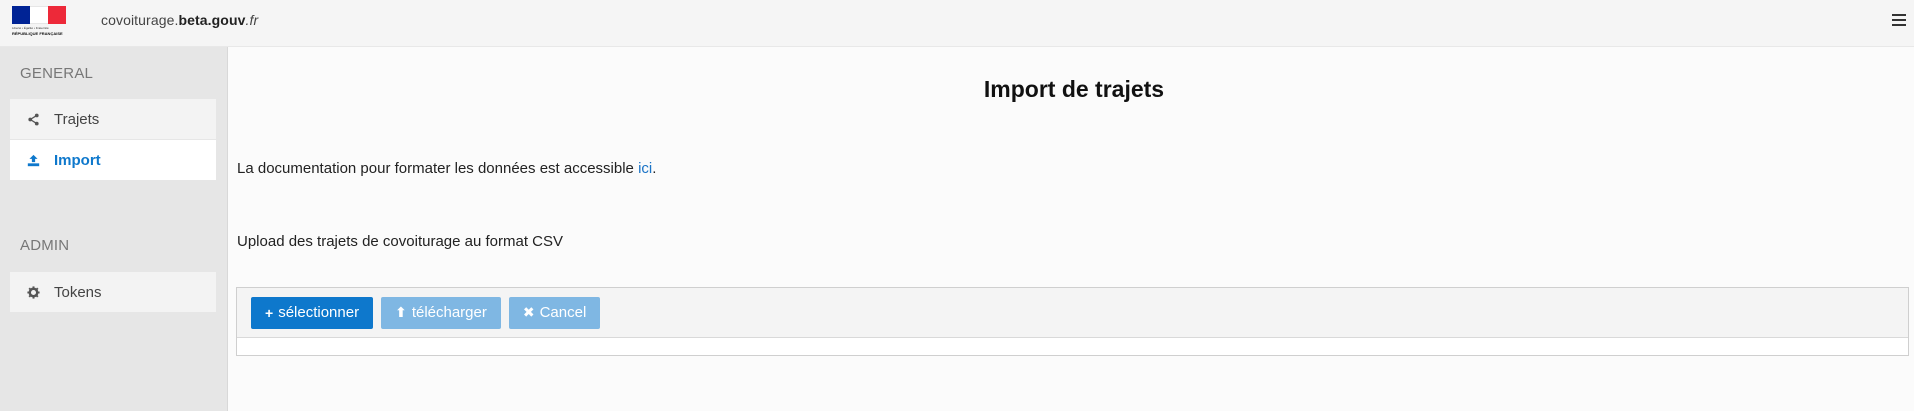 The image size is (1914, 411). Describe the element at coordinates (45, 245) in the screenshot. I see `section-title-admin: ADMIN` at that location.